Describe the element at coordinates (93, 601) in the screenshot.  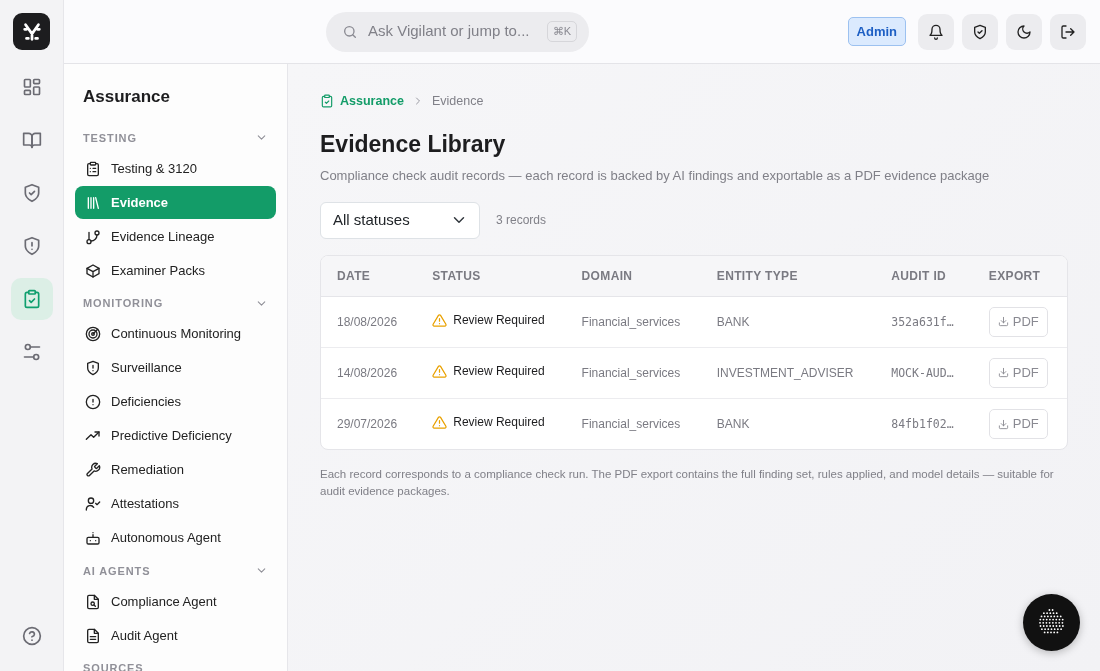
I see `file-search-icon` at that location.